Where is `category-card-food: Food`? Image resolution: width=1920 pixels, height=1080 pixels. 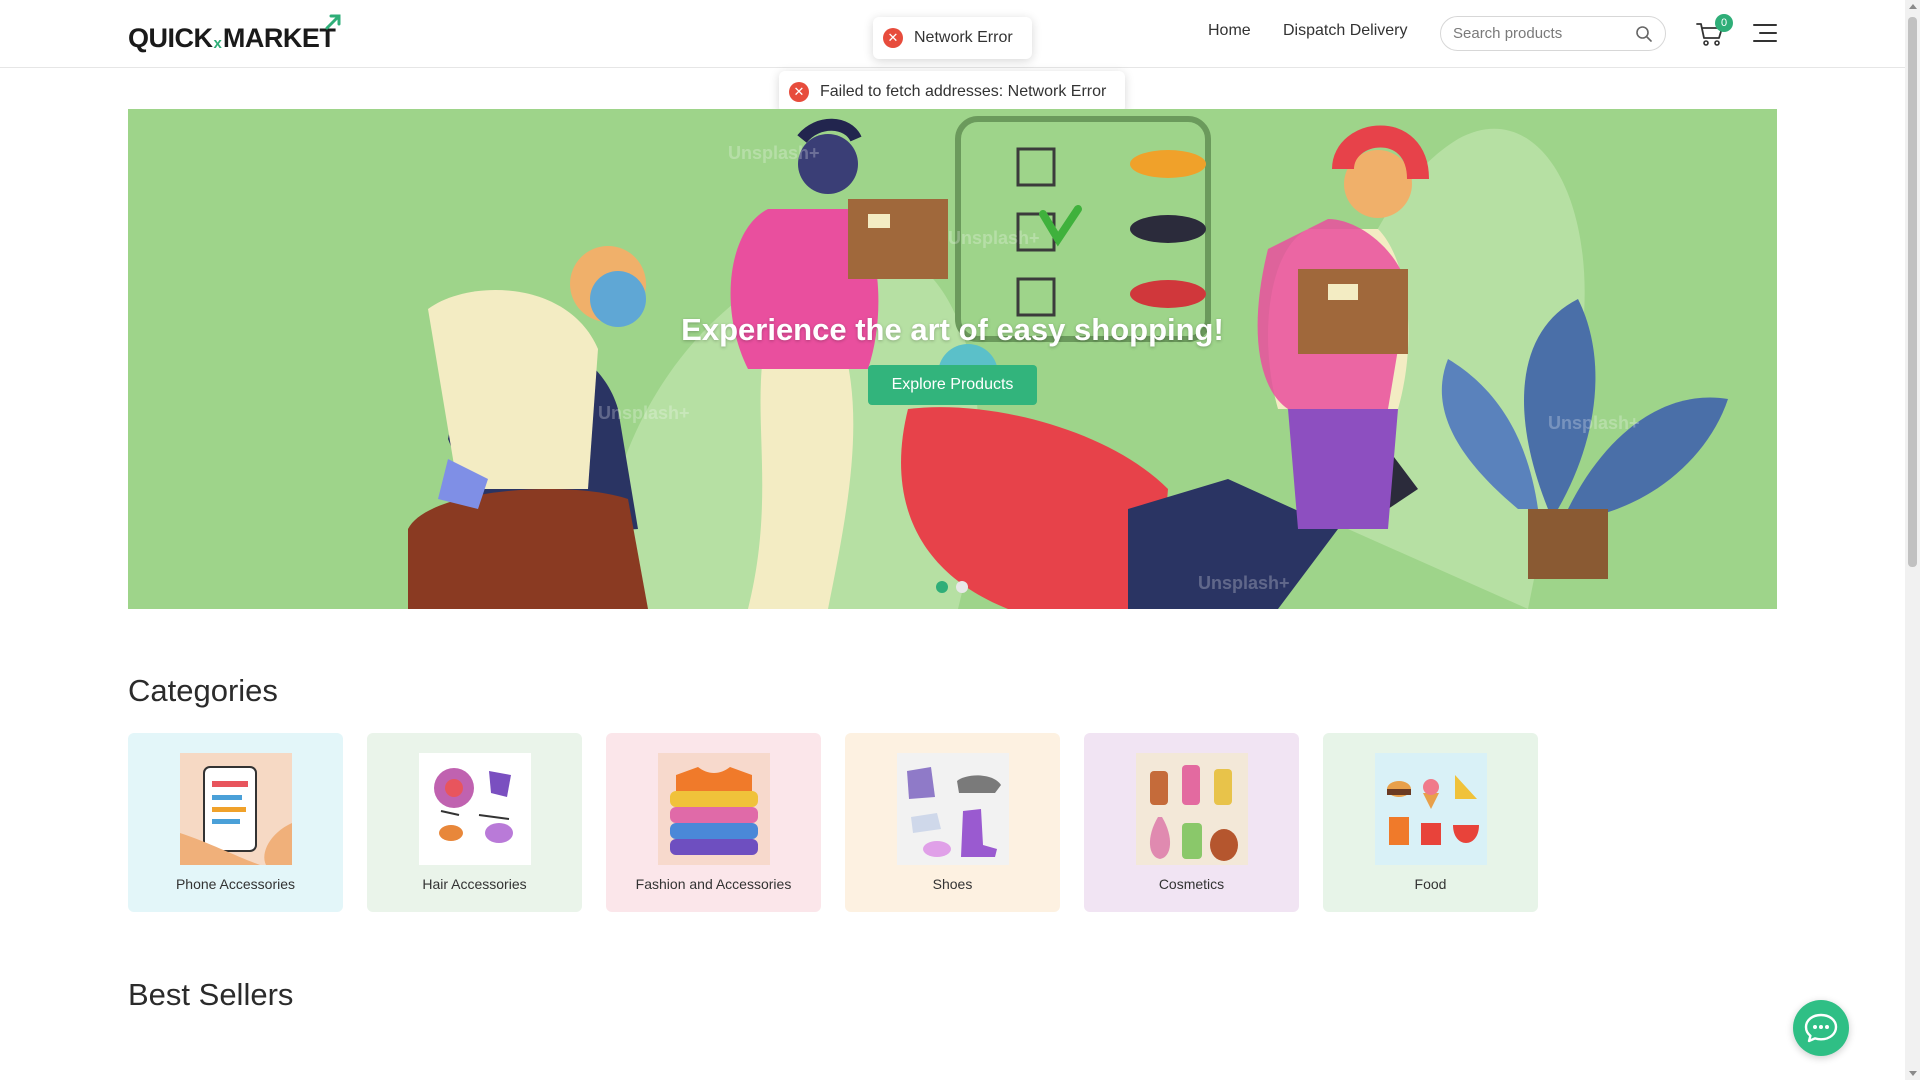
category-card-food: Food is located at coordinates (1430, 822).